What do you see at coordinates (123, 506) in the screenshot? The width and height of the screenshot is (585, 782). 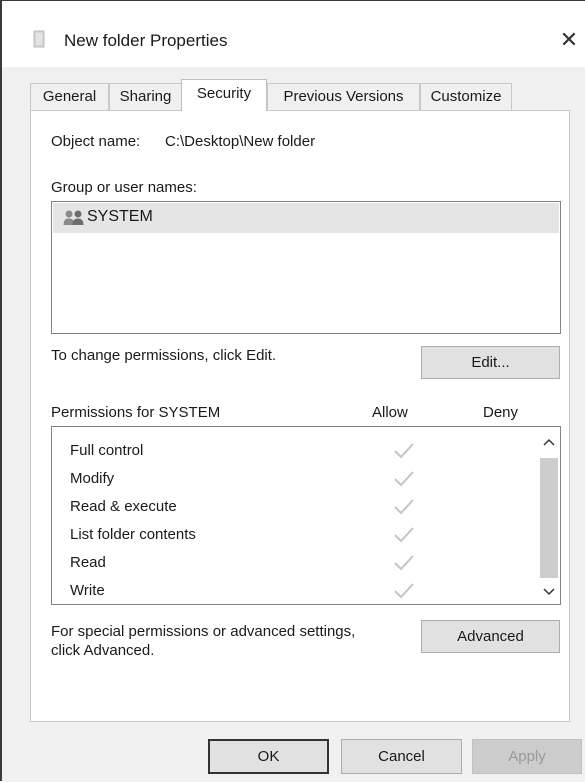 I see `permission-name: Read & execute` at bounding box center [123, 506].